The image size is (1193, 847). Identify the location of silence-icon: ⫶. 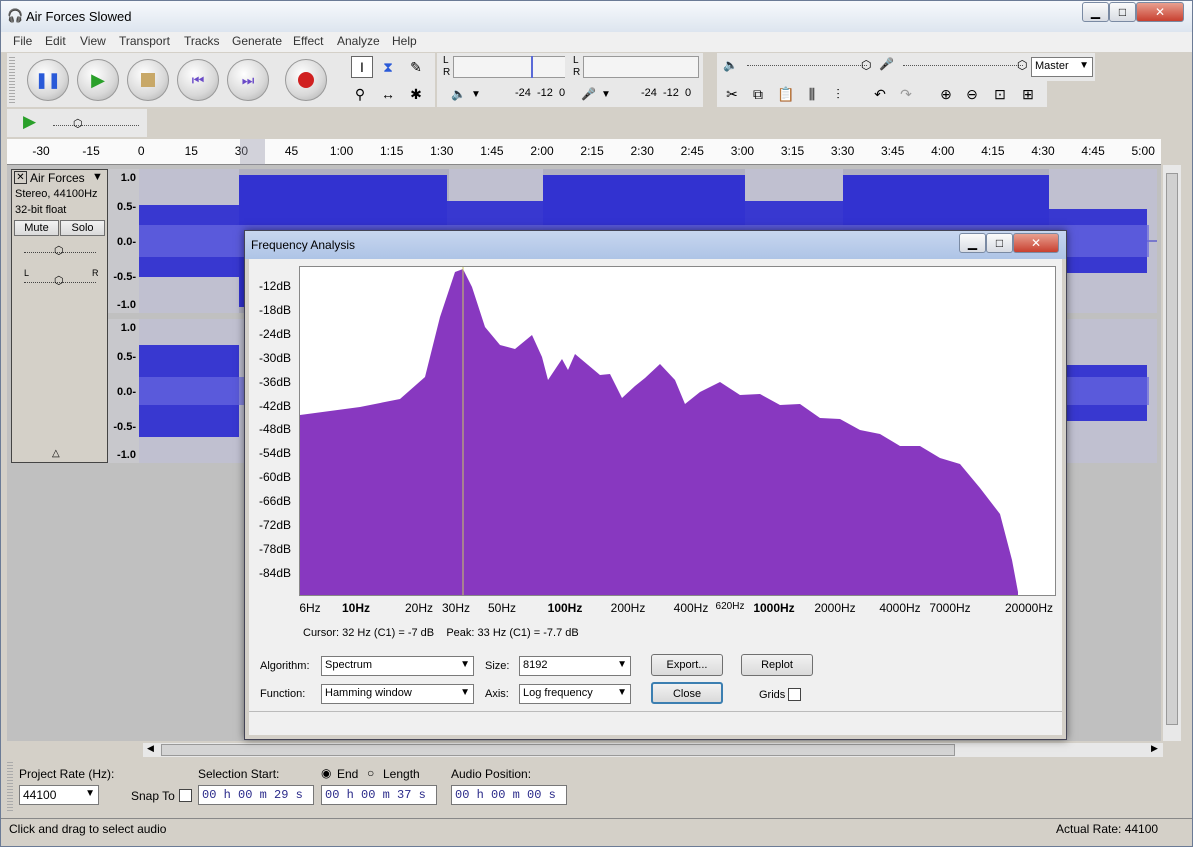
(838, 94).